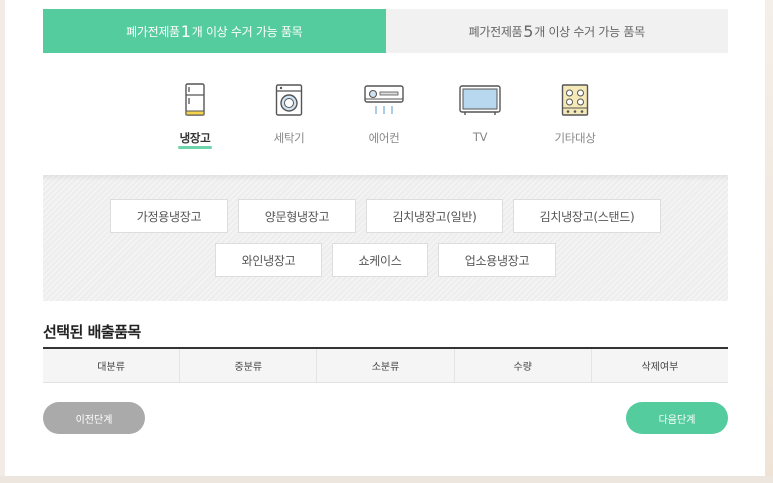 The height and width of the screenshot is (483, 773). I want to click on sub-item-label: 양문형냉장고, so click(297, 216).